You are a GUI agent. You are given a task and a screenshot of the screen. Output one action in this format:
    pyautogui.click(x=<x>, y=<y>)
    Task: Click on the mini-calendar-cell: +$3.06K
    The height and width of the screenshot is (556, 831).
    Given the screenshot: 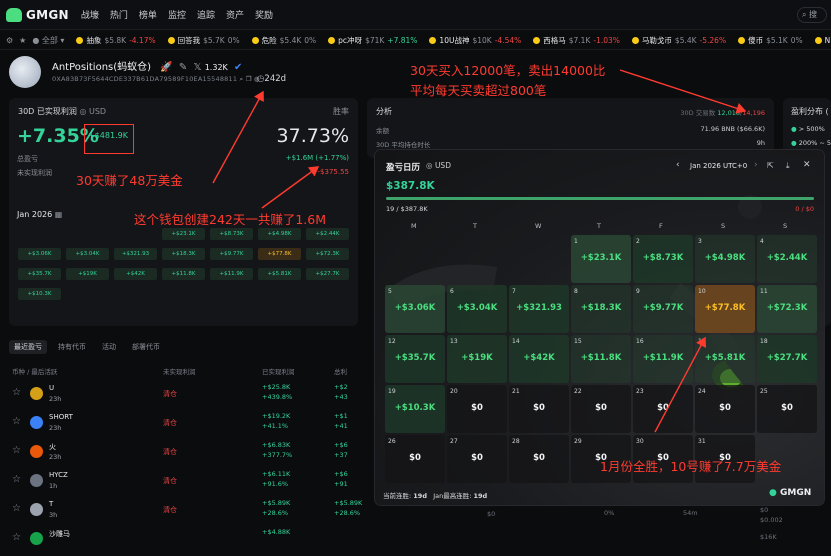 What is the action you would take?
    pyautogui.click(x=39, y=254)
    